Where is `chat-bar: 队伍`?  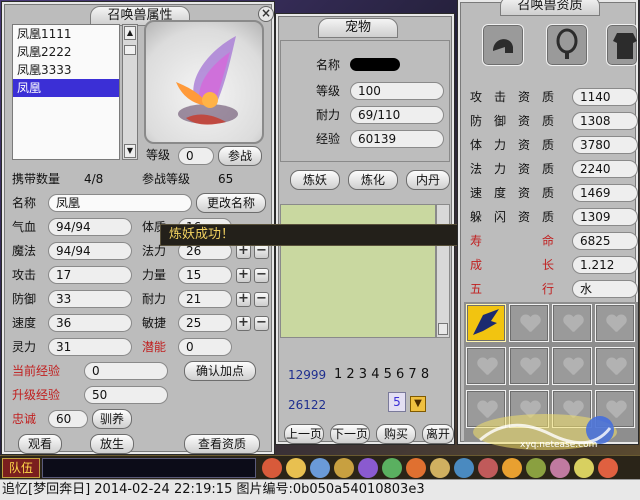 chat-bar: 队伍 is located at coordinates (320, 467).